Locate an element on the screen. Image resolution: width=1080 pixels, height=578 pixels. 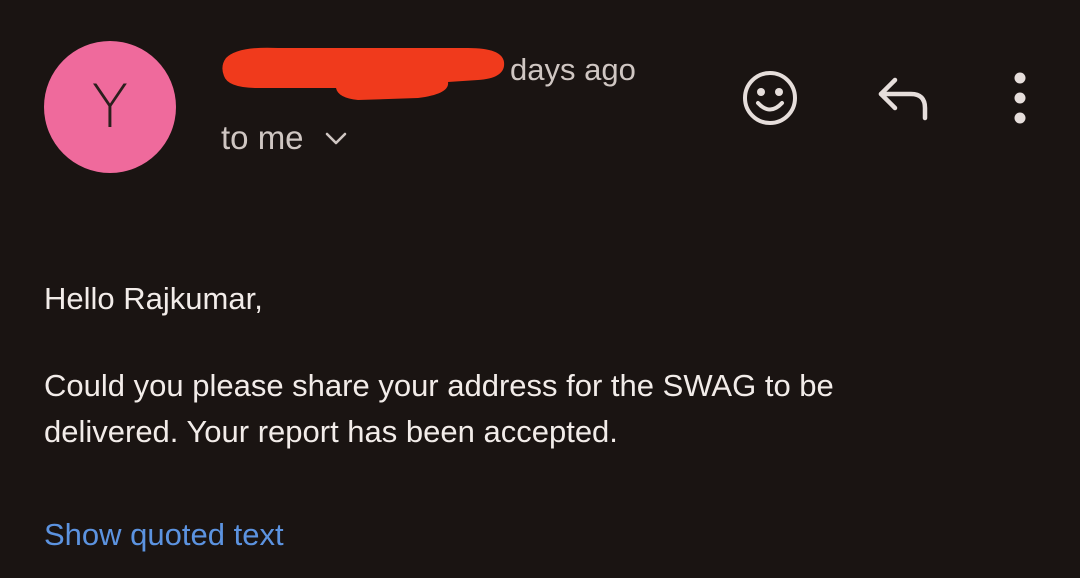
reply-button is located at coordinates (904, 98).